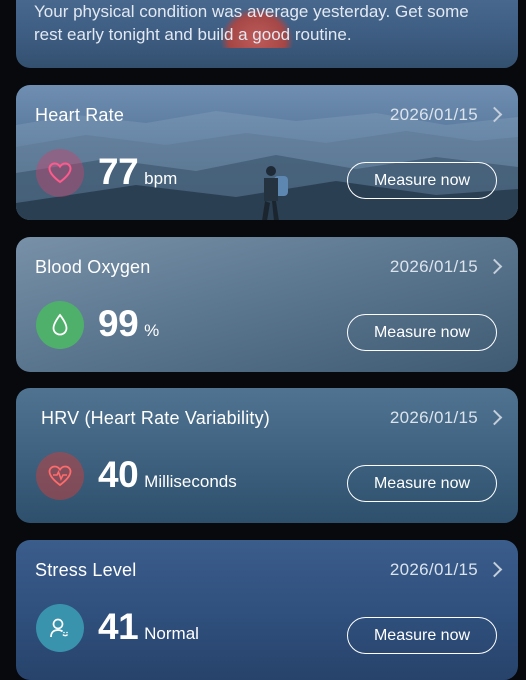 This screenshot has width=526, height=680. What do you see at coordinates (80, 115) in the screenshot?
I see `card-title: Heart Rate` at bounding box center [80, 115].